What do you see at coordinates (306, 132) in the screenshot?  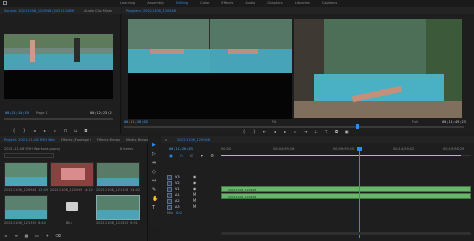 I see `go-out-icon: ⇥` at bounding box center [306, 132].